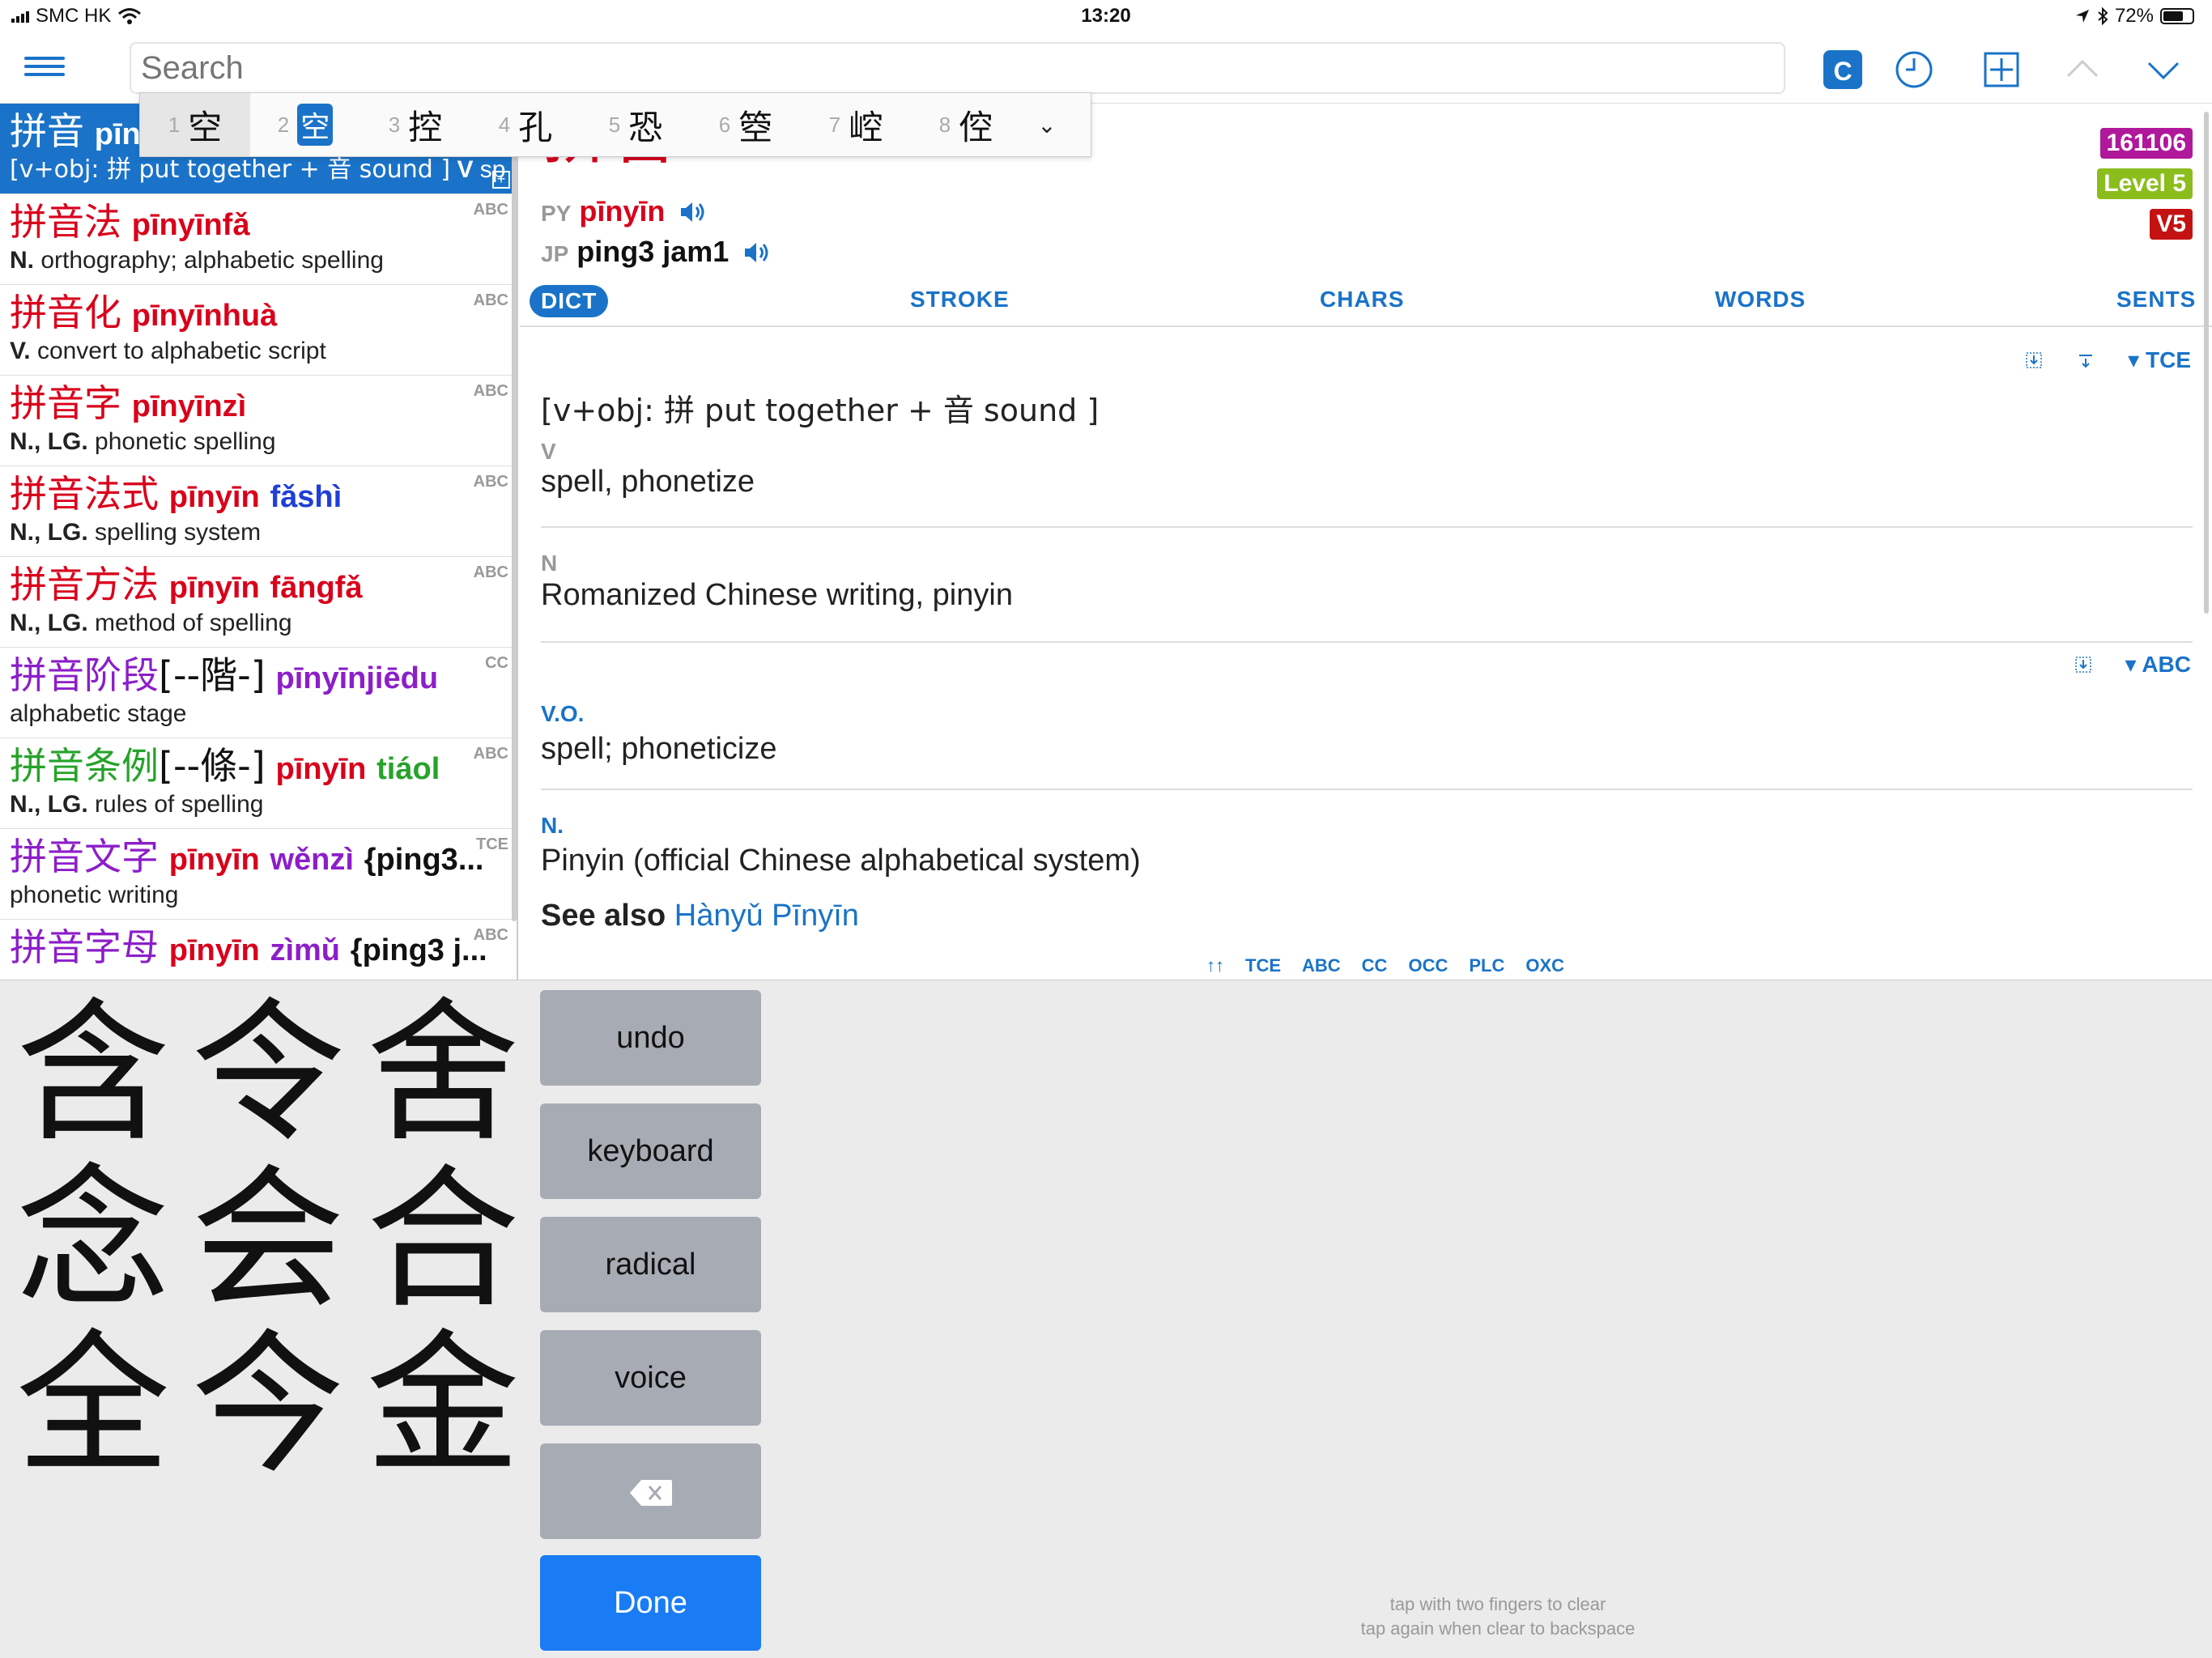 This screenshot has height=1658, width=2212. I want to click on list-scrollbar, so click(514, 516).